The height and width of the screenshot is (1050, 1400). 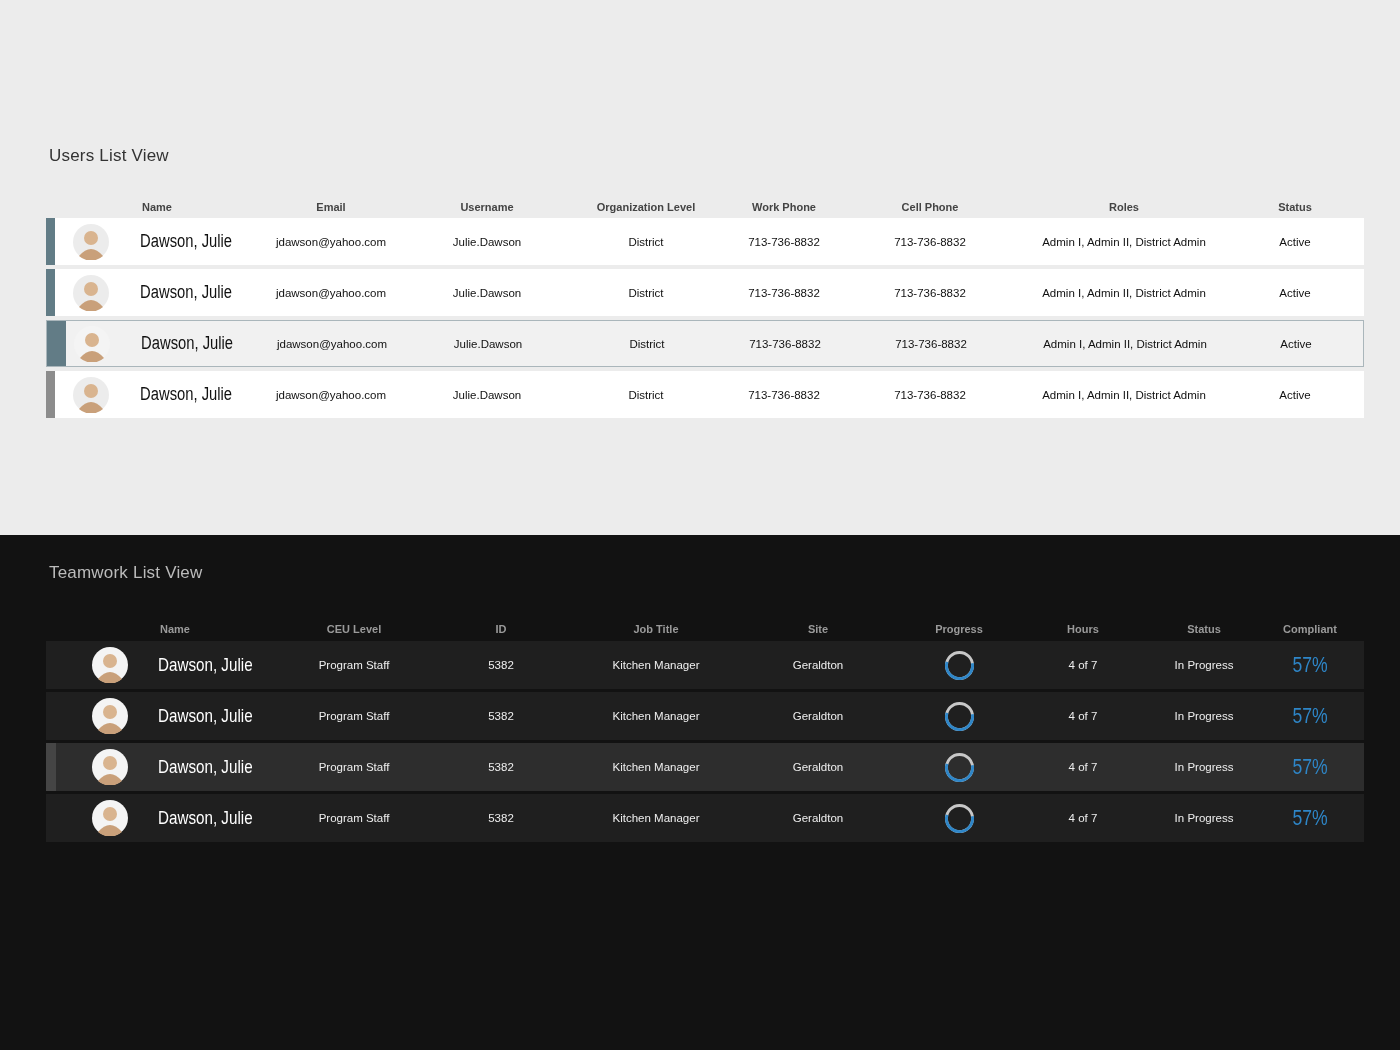 I want to click on column-header: Progress, so click(x=959, y=629).